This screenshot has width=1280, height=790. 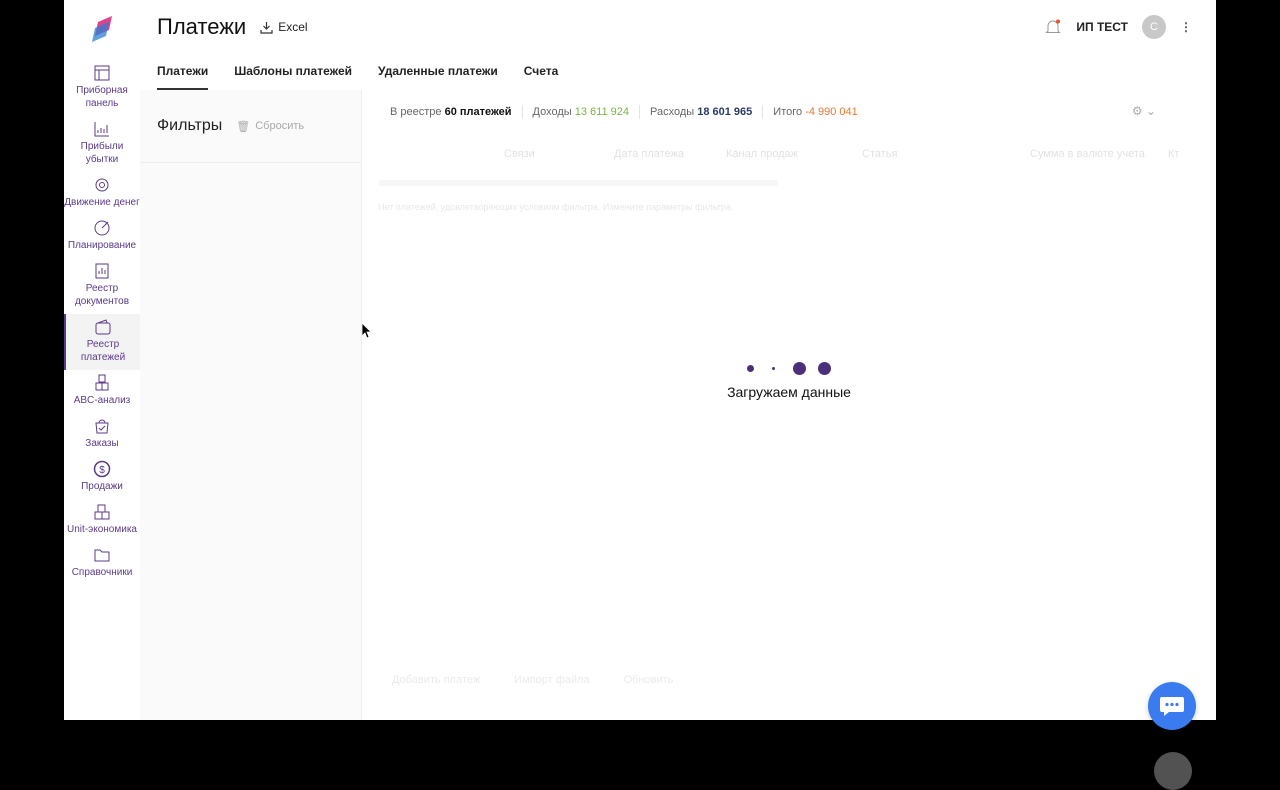 I want to click on sidebar-item-9: Unit-экономика, so click(x=102, y=520).